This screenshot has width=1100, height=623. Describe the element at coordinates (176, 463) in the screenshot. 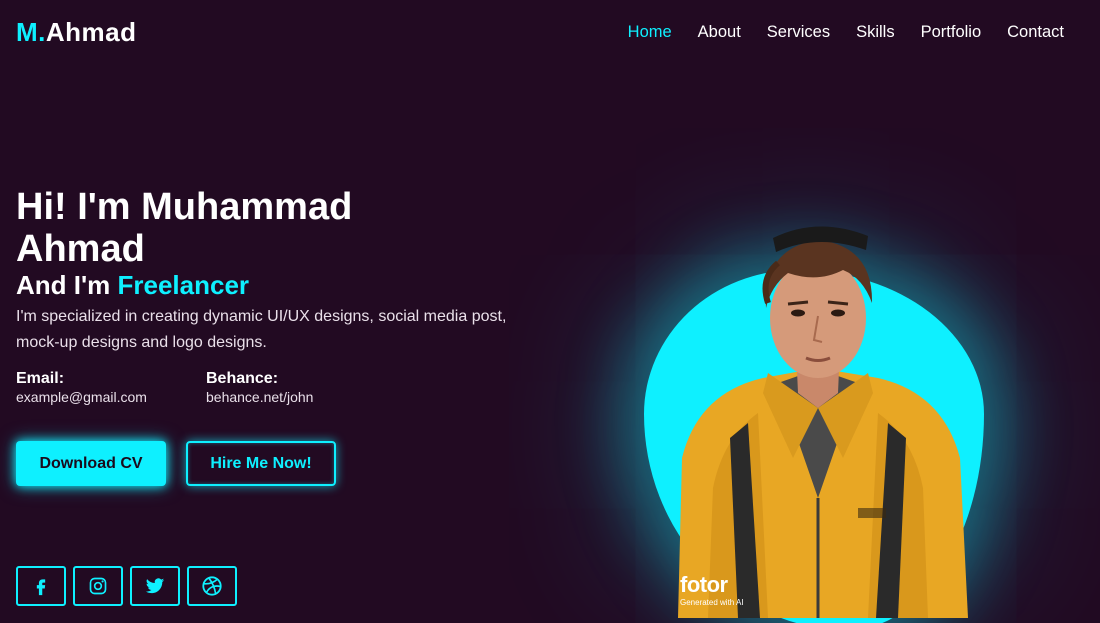

I see `cta-buttons: Download CV Hire Me Now!` at that location.